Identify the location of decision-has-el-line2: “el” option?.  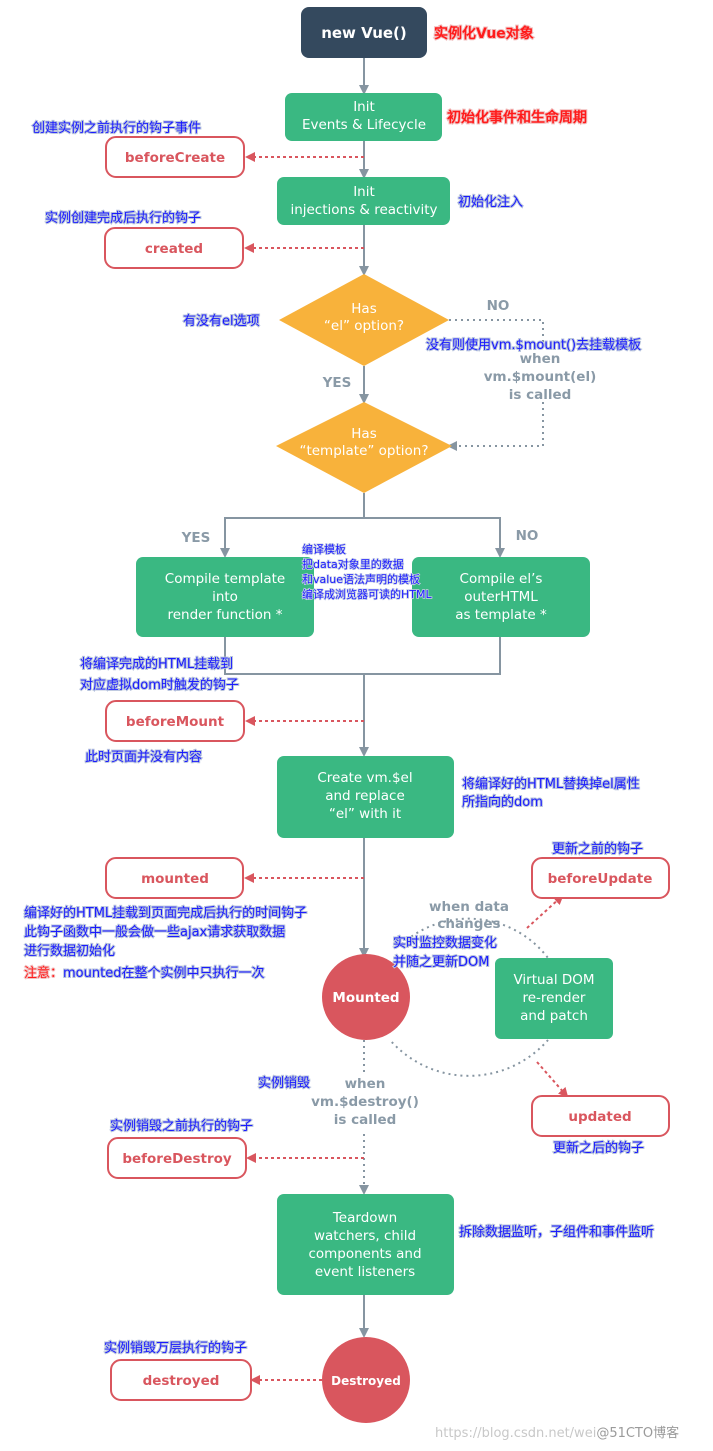
(364, 326).